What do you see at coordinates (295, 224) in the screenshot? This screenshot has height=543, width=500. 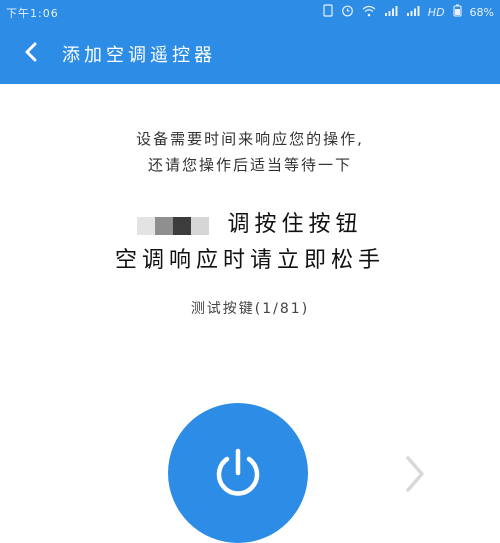 I see `prompt-line-1-text: 调按住按钮` at bounding box center [295, 224].